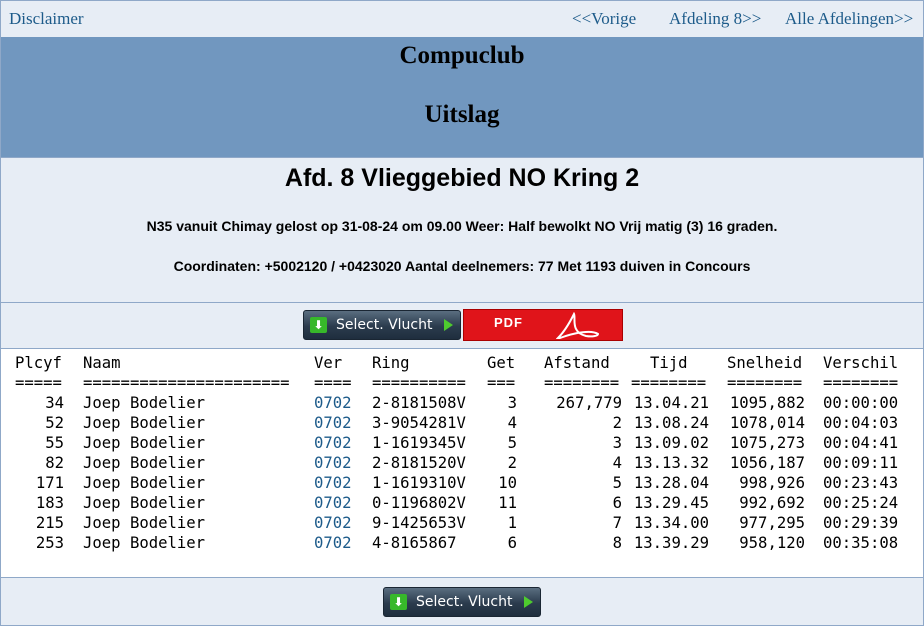  Describe the element at coordinates (54, 403) in the screenshot. I see `cell-plcyf: 34` at that location.